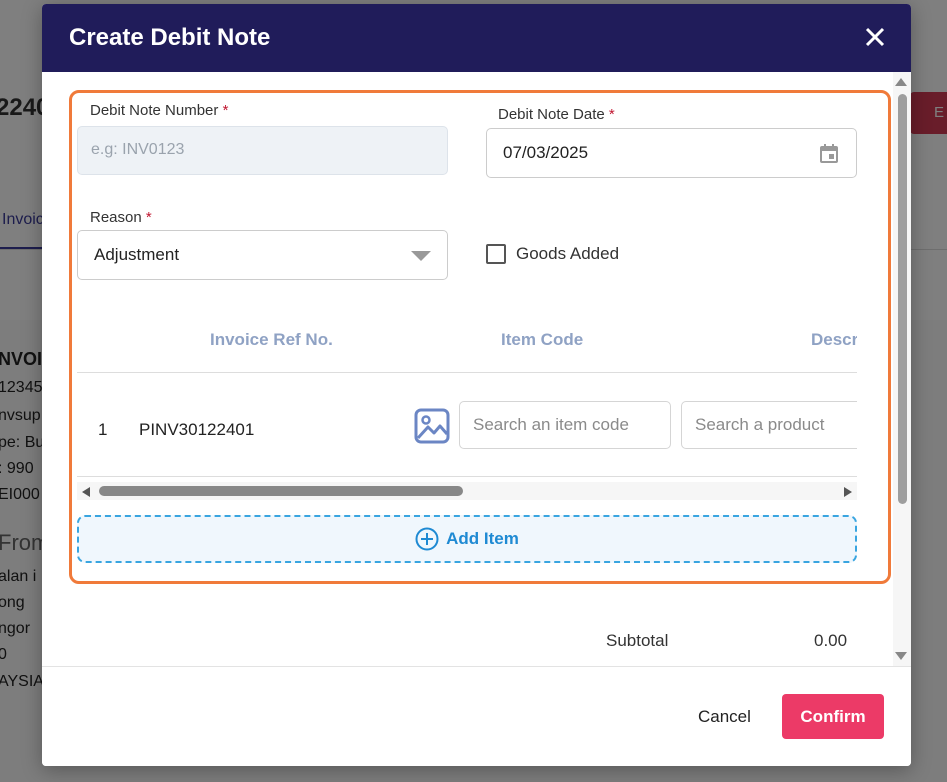 The width and height of the screenshot is (947, 782). Describe the element at coordinates (467, 491) in the screenshot. I see `table-horizontal-scrollbar` at that location.